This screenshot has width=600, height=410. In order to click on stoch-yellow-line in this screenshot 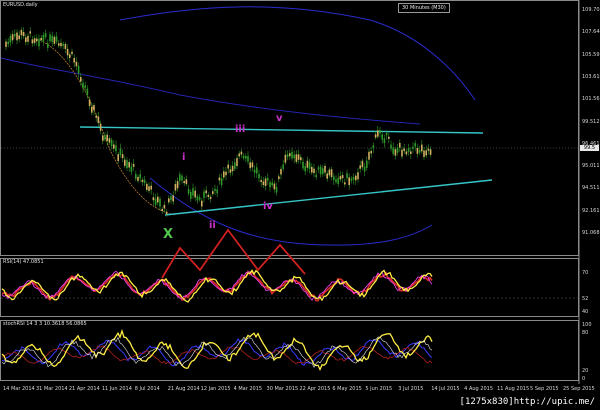, I will do `click(217, 349)`.